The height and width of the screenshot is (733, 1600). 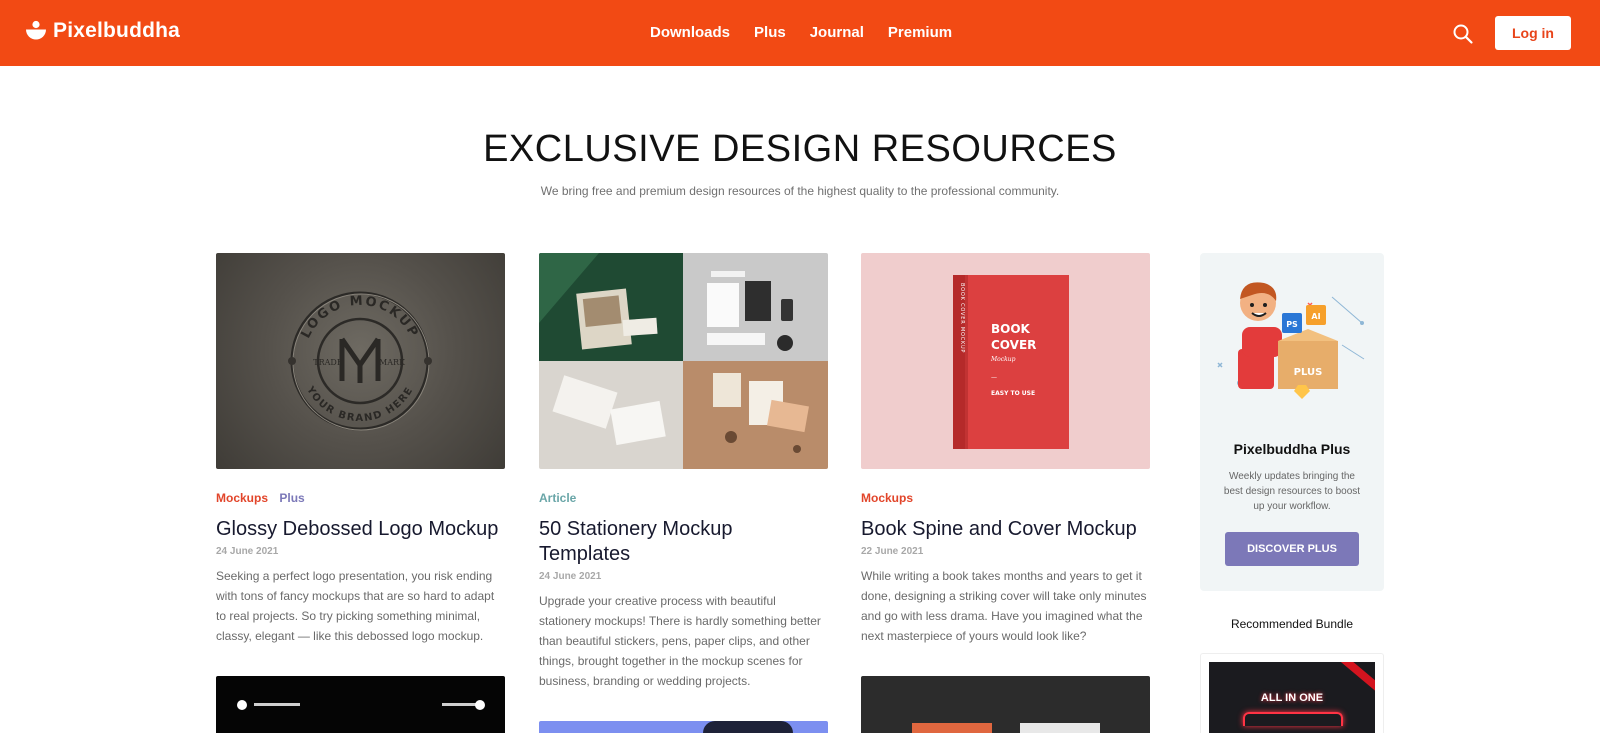 I want to click on card-image-preview-dark, so click(x=360, y=704).